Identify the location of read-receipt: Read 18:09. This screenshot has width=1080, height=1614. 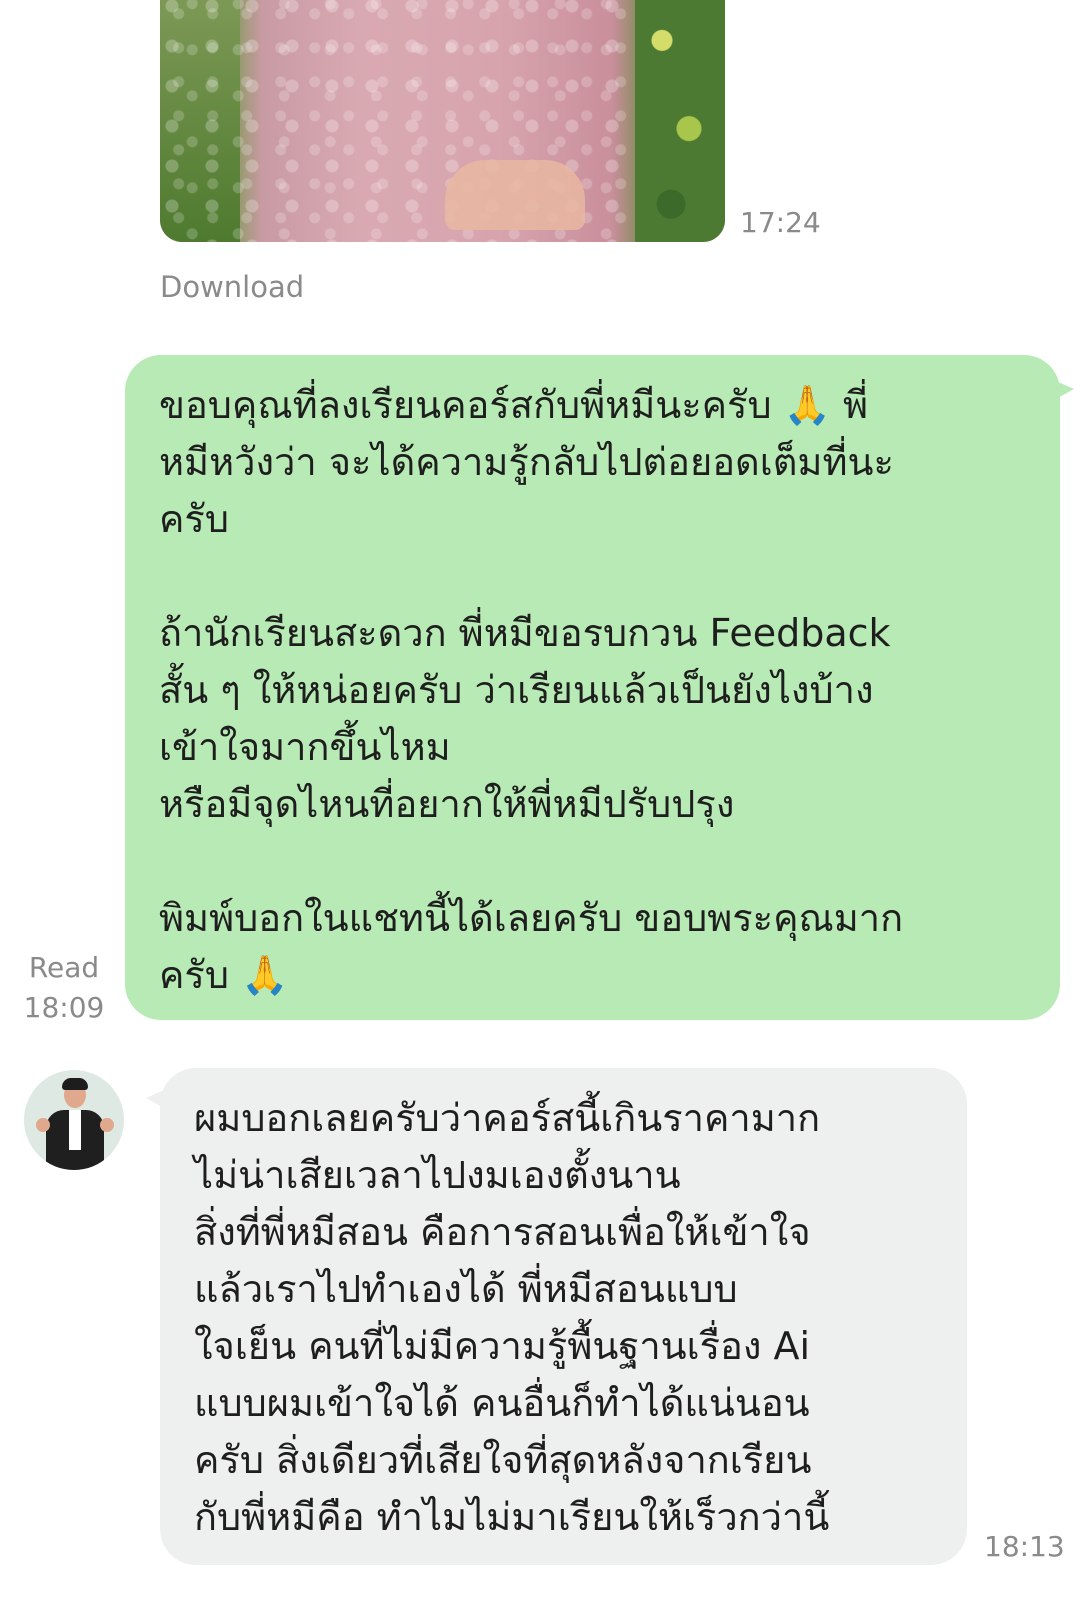
(64, 988).